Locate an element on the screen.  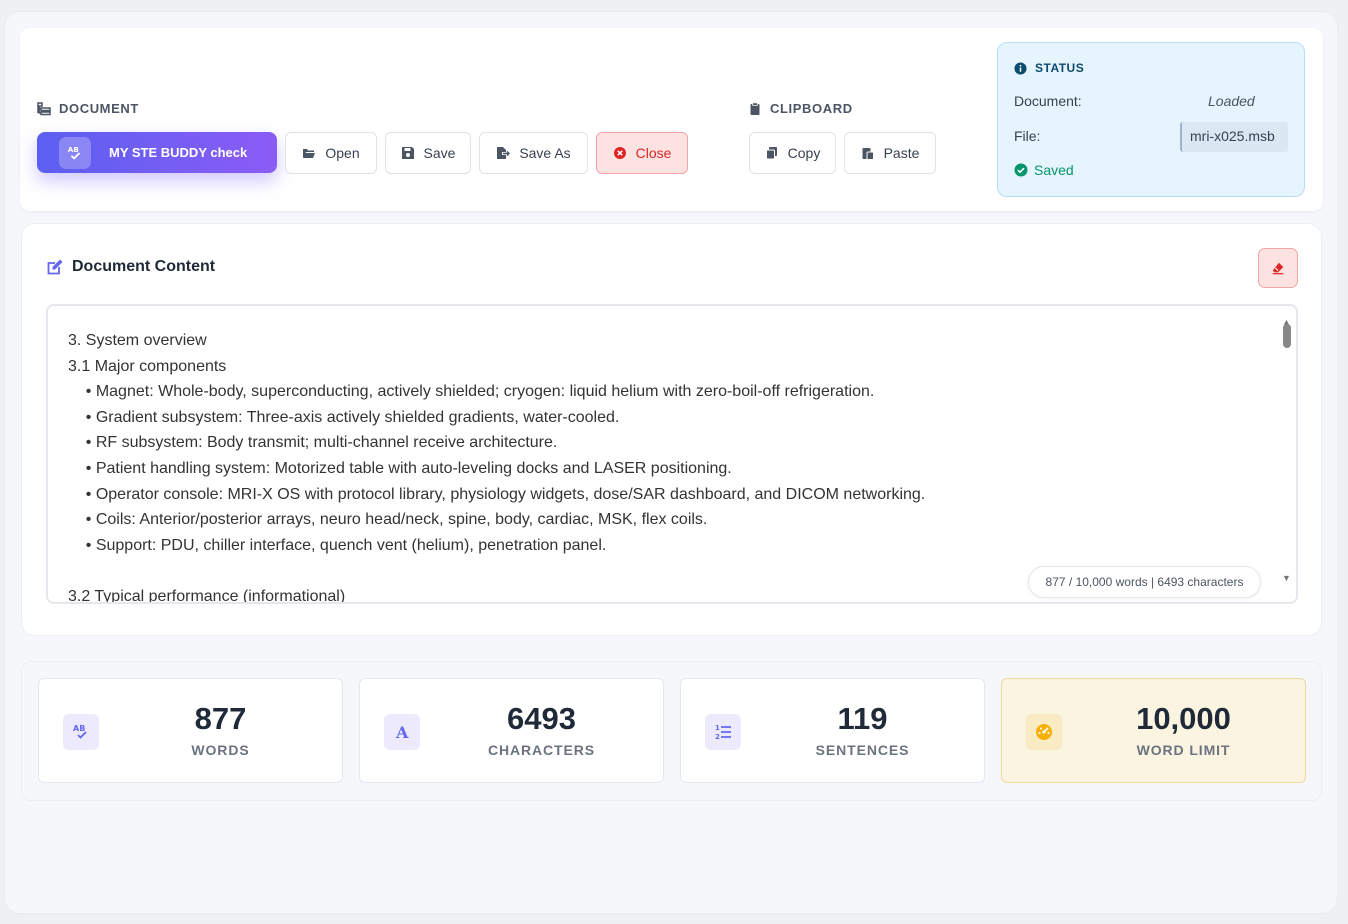
paste-label: Paste is located at coordinates (901, 153).